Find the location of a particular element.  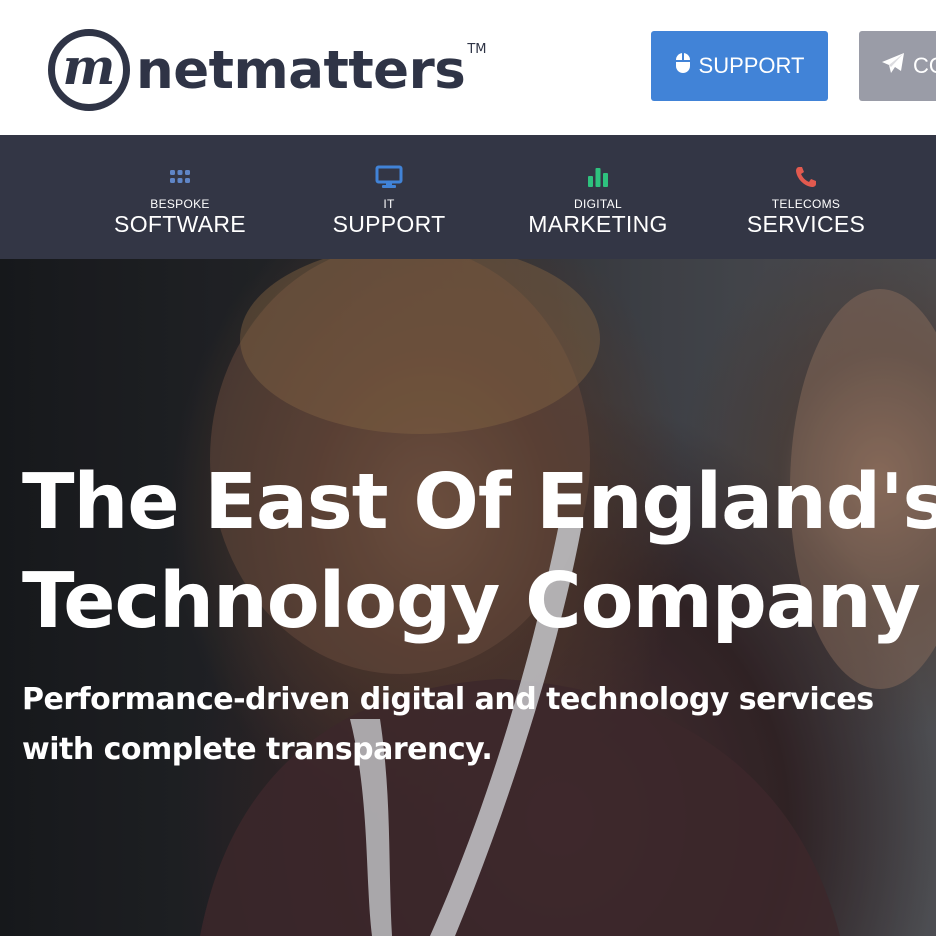

hero-heading-line2: Technology Company is located at coordinates (471, 601).